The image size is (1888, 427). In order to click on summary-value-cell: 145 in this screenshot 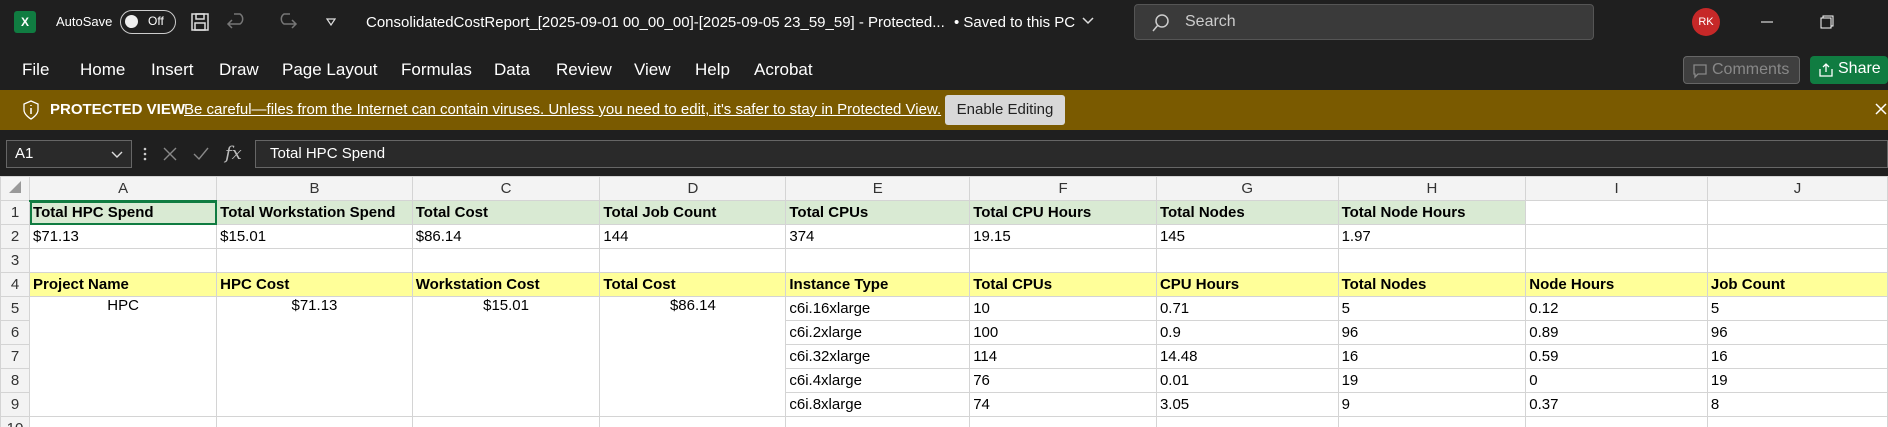, I will do `click(1247, 236)`.